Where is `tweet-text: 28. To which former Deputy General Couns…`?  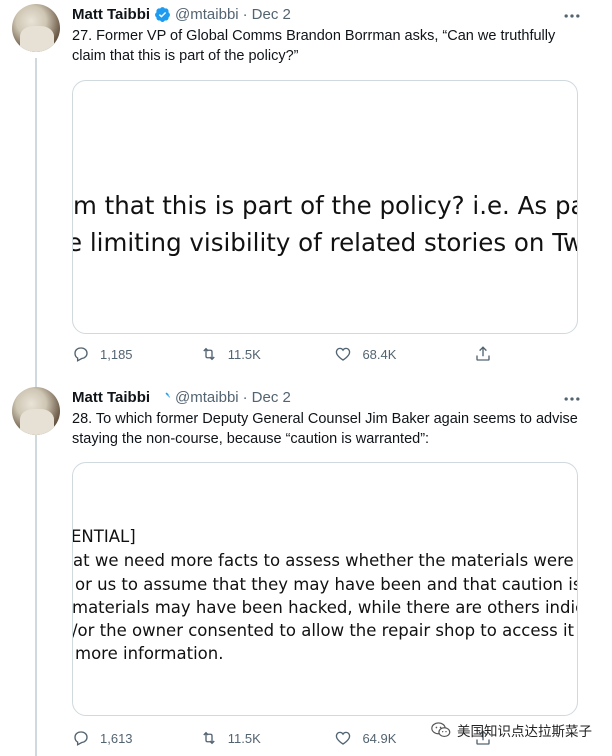
tweet-text: 28. To which former Deputy General Couns… is located at coordinates (325, 429).